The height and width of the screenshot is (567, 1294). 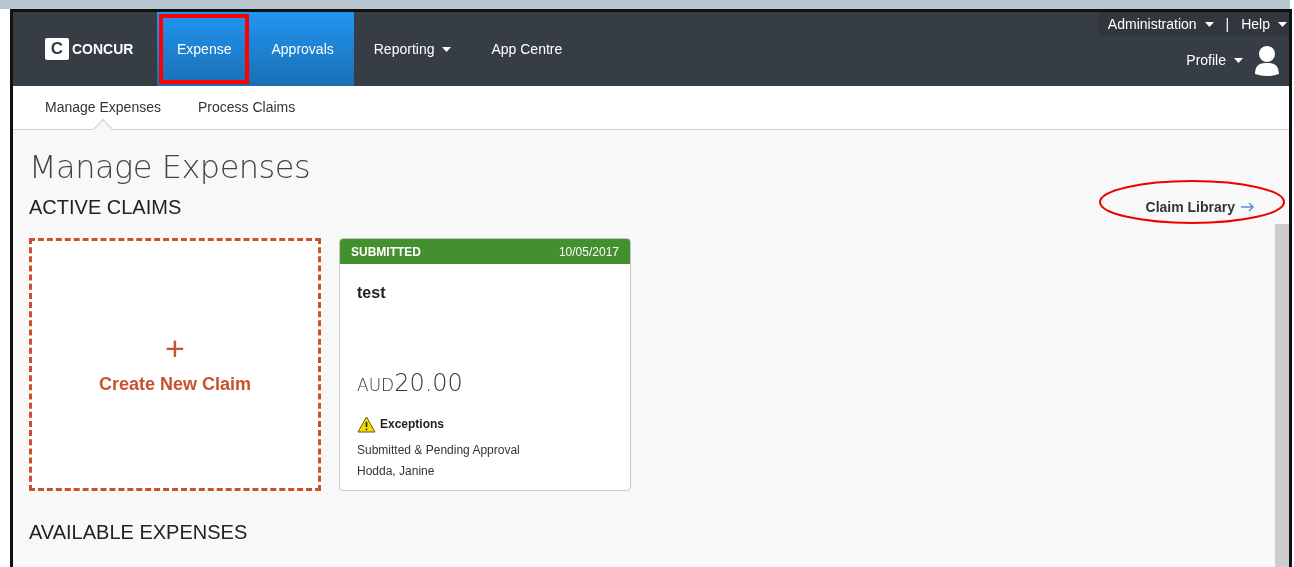 I want to click on logo-mark: C, so click(x=57, y=49).